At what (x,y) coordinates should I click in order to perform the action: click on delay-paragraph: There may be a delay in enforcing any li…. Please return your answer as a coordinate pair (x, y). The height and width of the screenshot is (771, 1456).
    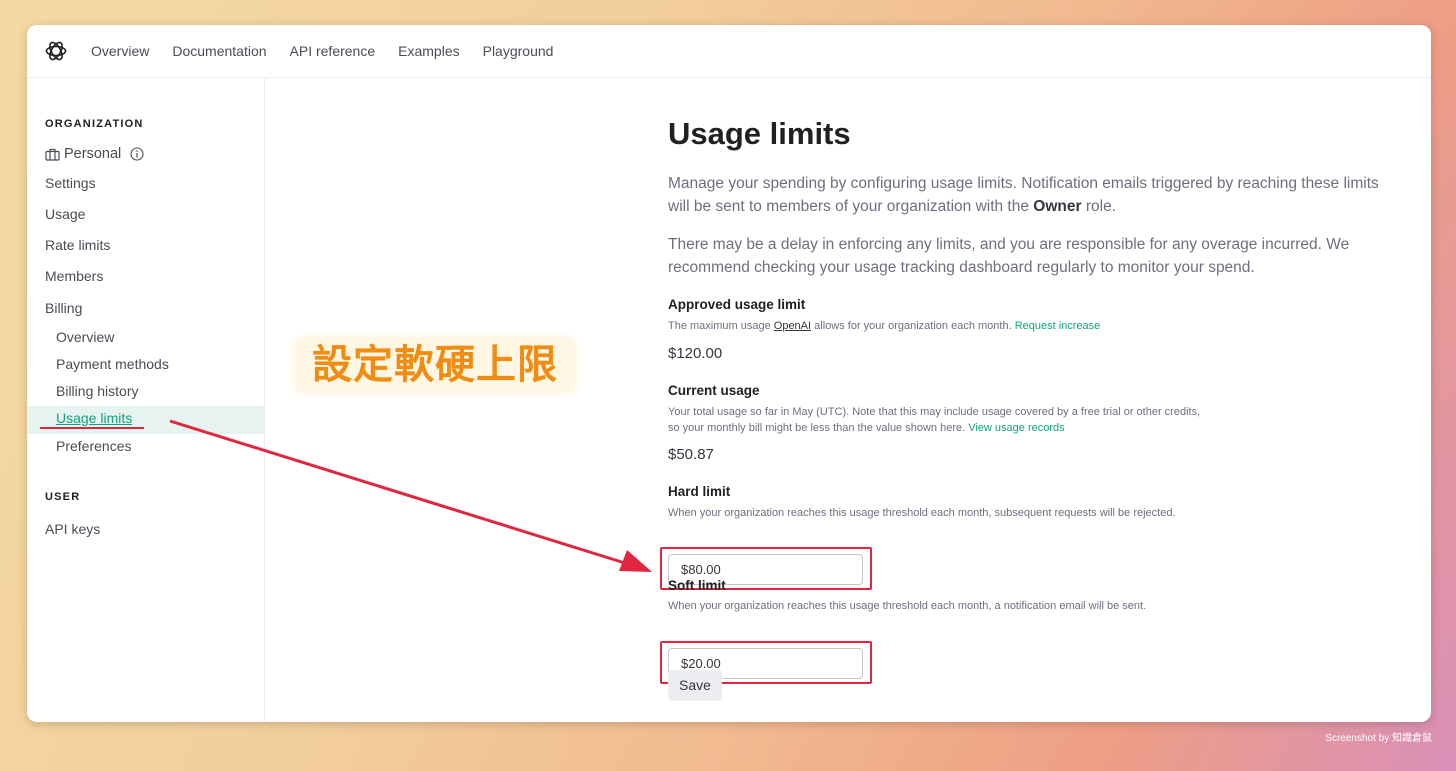
    Looking at the image, I should click on (1009, 256).